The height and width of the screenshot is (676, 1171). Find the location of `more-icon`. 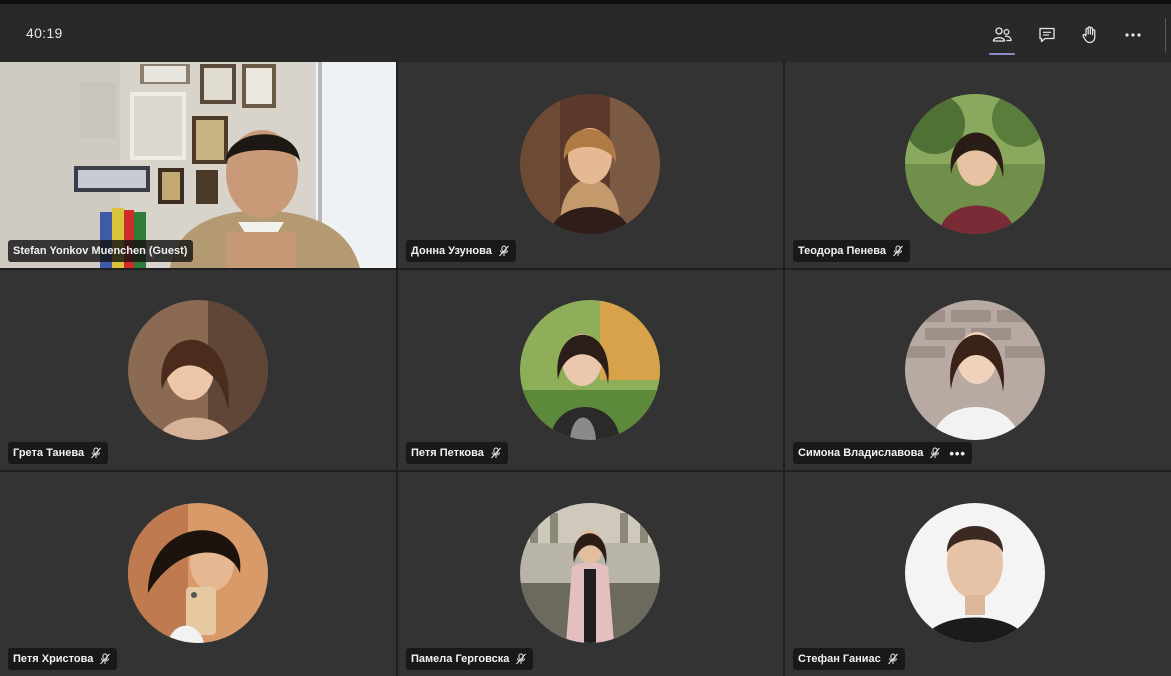

more-icon is located at coordinates (1133, 35).